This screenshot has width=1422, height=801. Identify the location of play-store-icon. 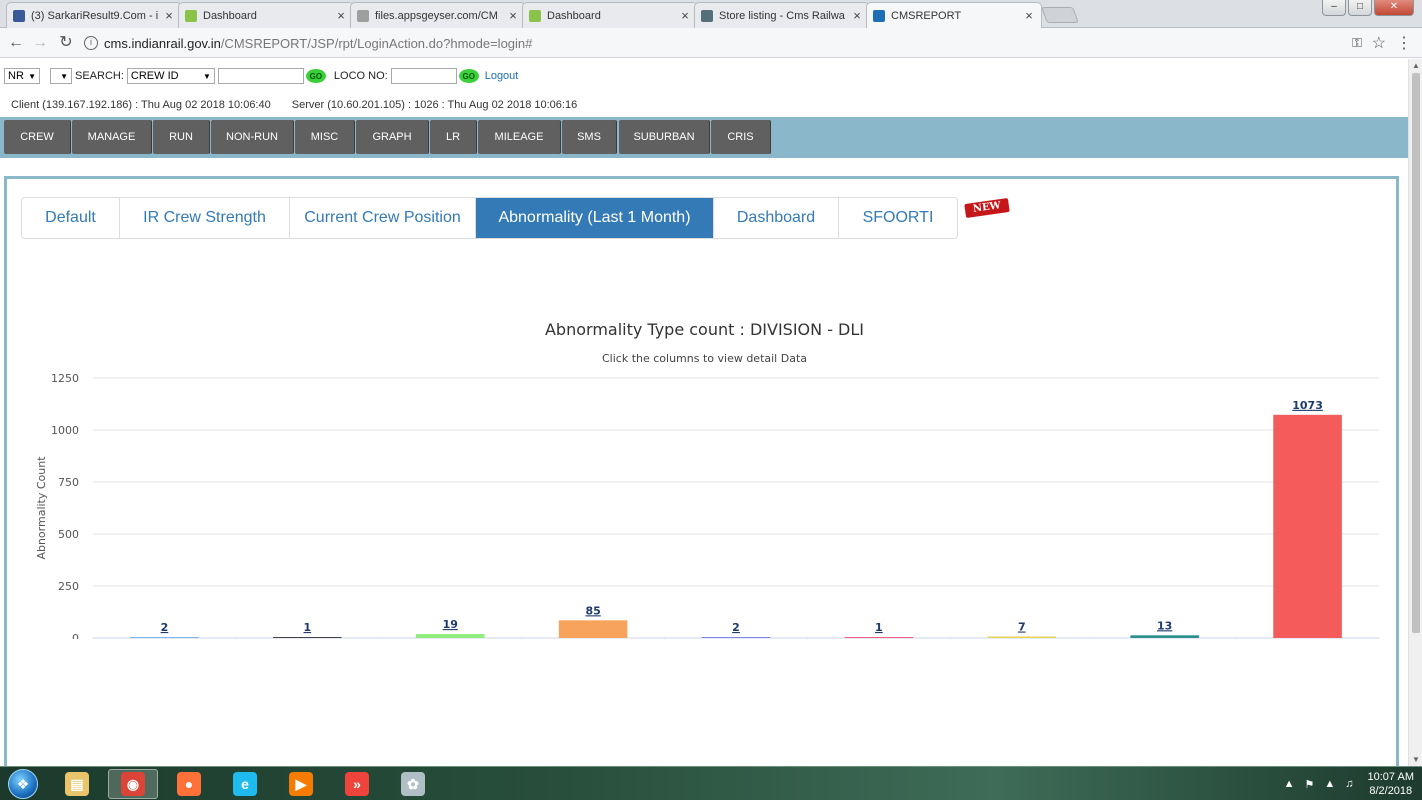
(707, 15).